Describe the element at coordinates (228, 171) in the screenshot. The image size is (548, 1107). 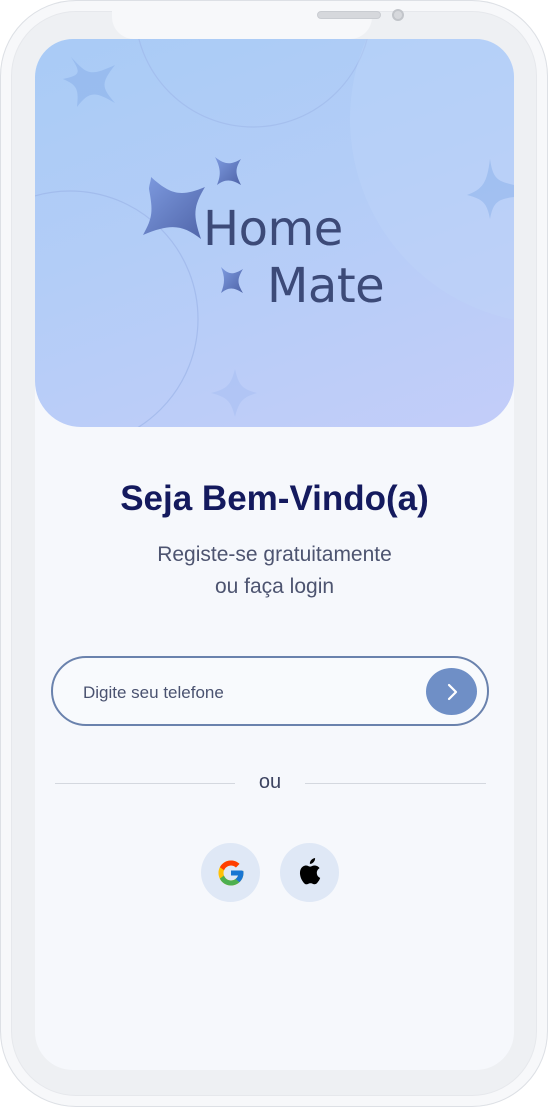
I see `logo-star-small-top` at that location.